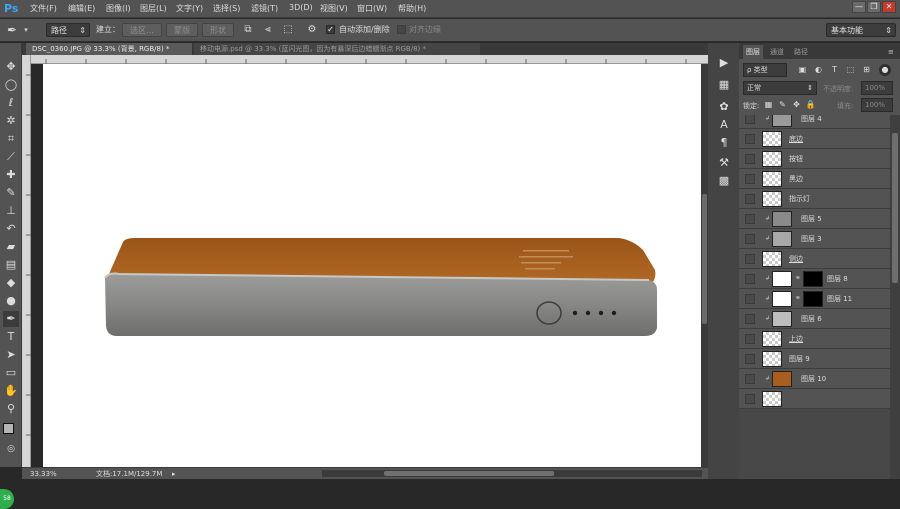  I want to click on minimize-button: —, so click(859, 7).